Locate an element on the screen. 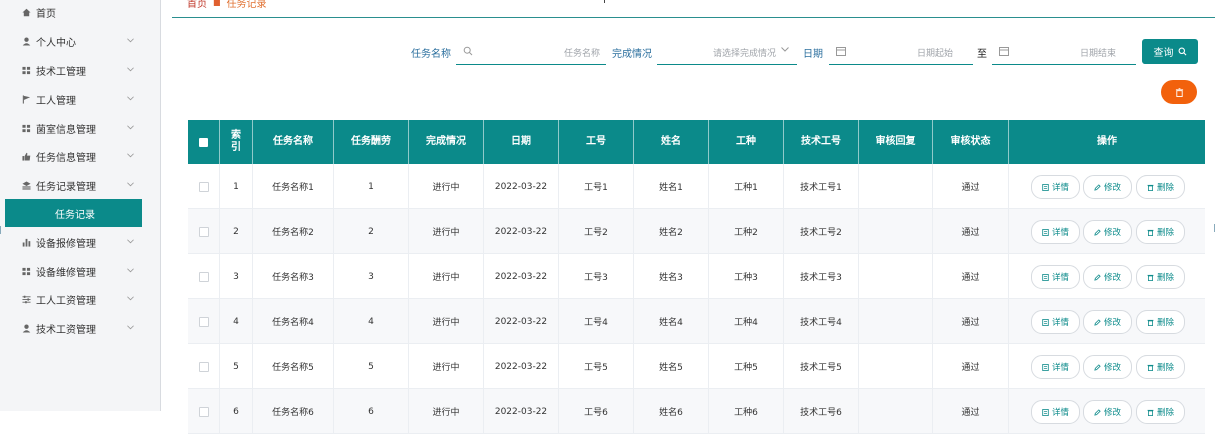 This screenshot has height=434, width=1215. search-icon is located at coordinates (468, 51).